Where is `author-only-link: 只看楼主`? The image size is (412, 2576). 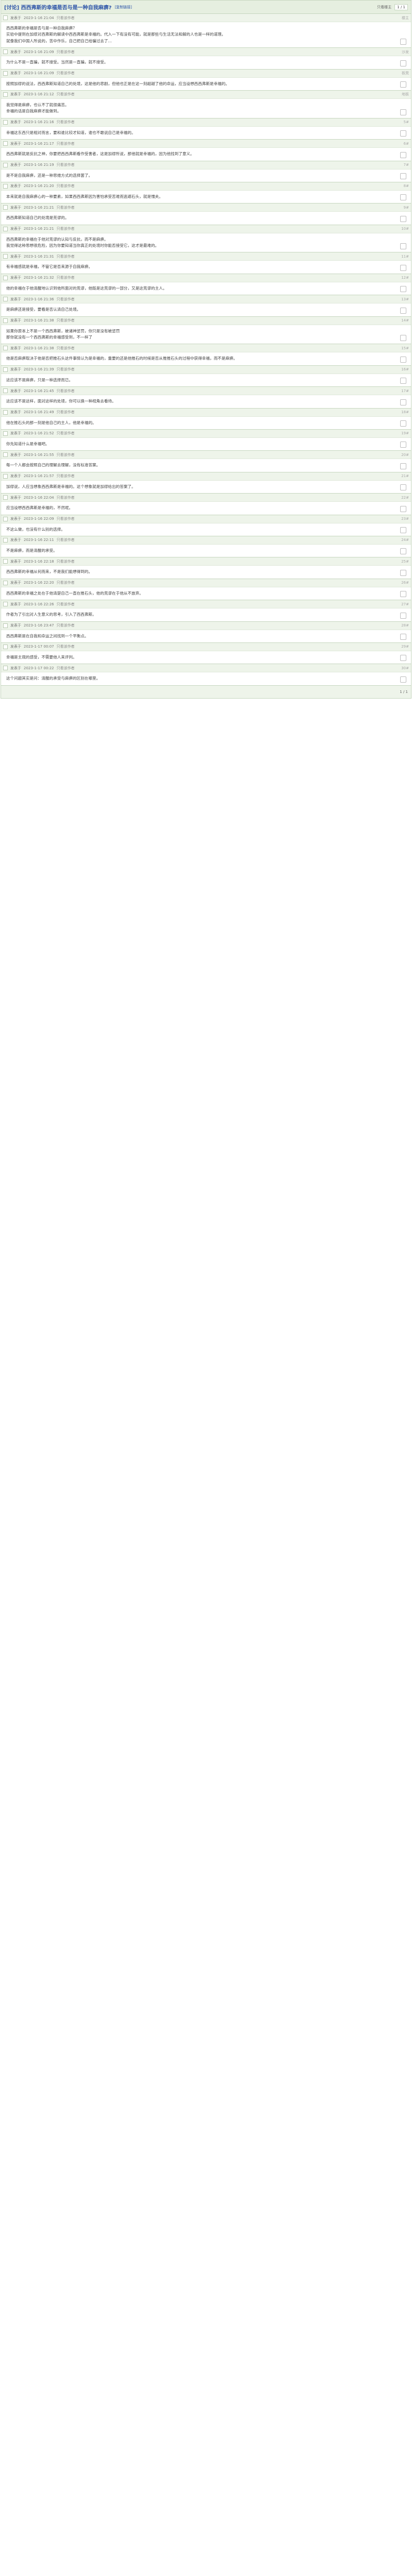 author-only-link: 只看楼主 is located at coordinates (384, 8).